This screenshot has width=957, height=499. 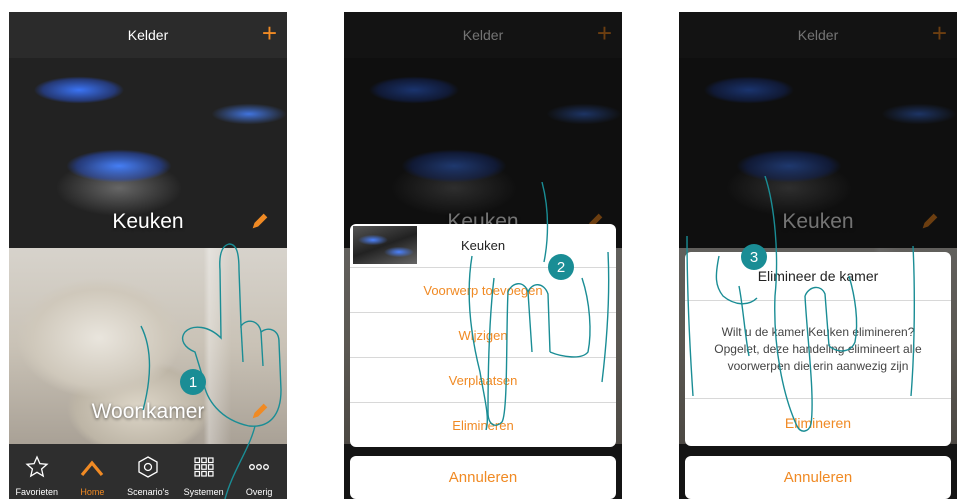 What do you see at coordinates (37, 466) in the screenshot?
I see `star-icon` at bounding box center [37, 466].